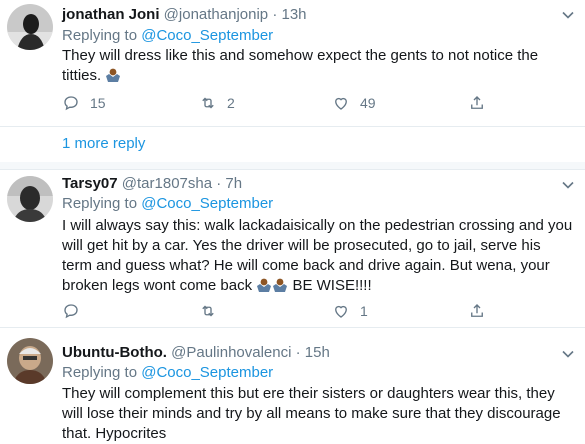  I want to click on retweet-button: 2, so click(217, 103).